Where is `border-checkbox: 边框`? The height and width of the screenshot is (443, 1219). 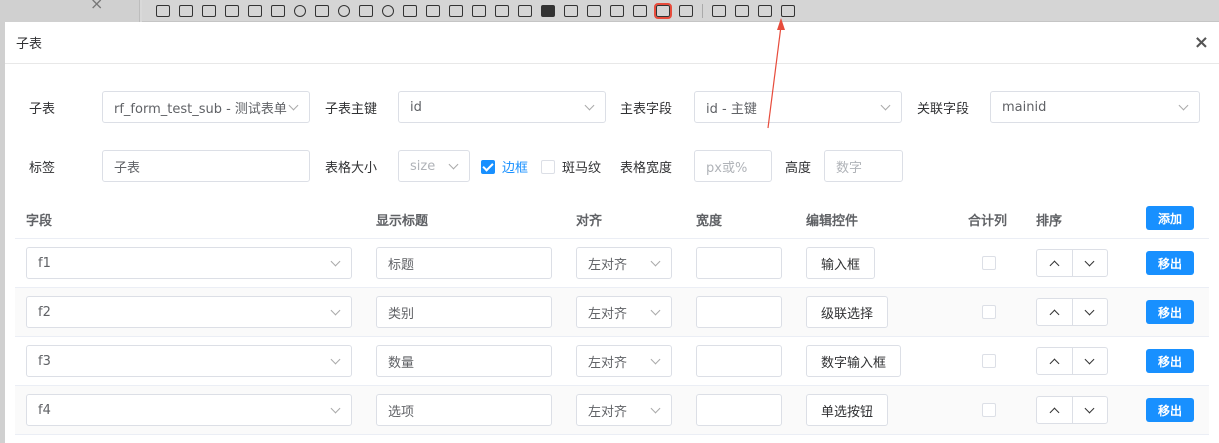
border-checkbox: 边框 is located at coordinates (504, 166).